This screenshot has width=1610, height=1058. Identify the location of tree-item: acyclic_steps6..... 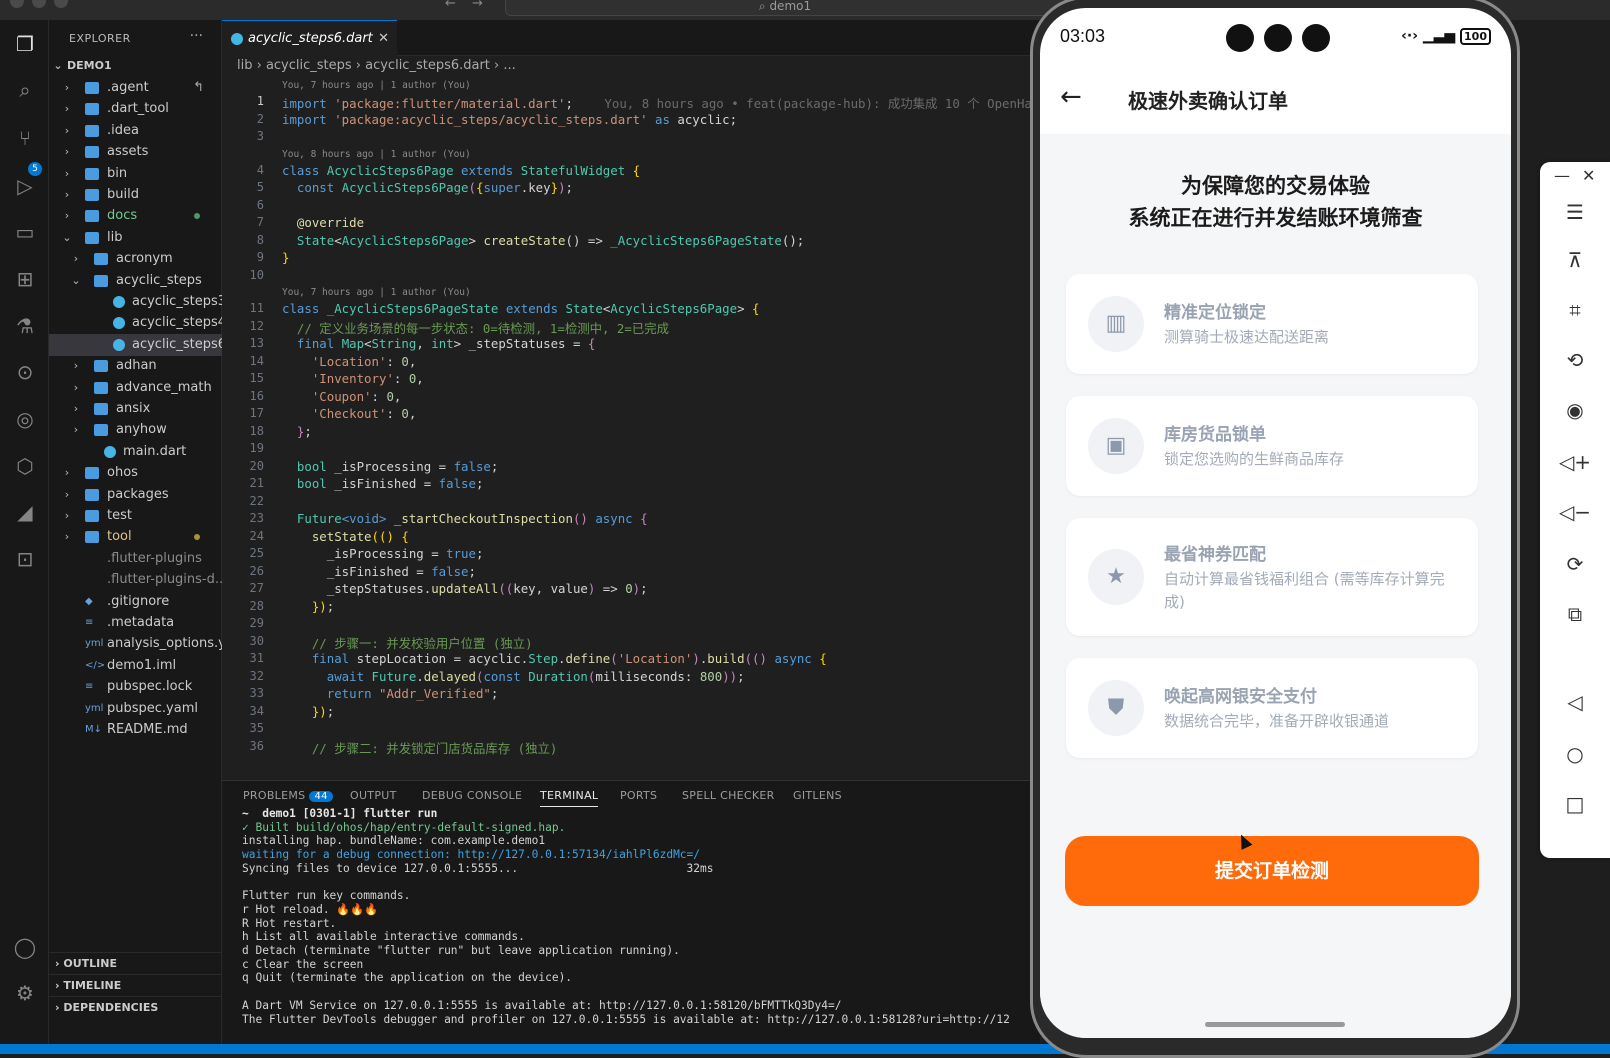
(135, 344).